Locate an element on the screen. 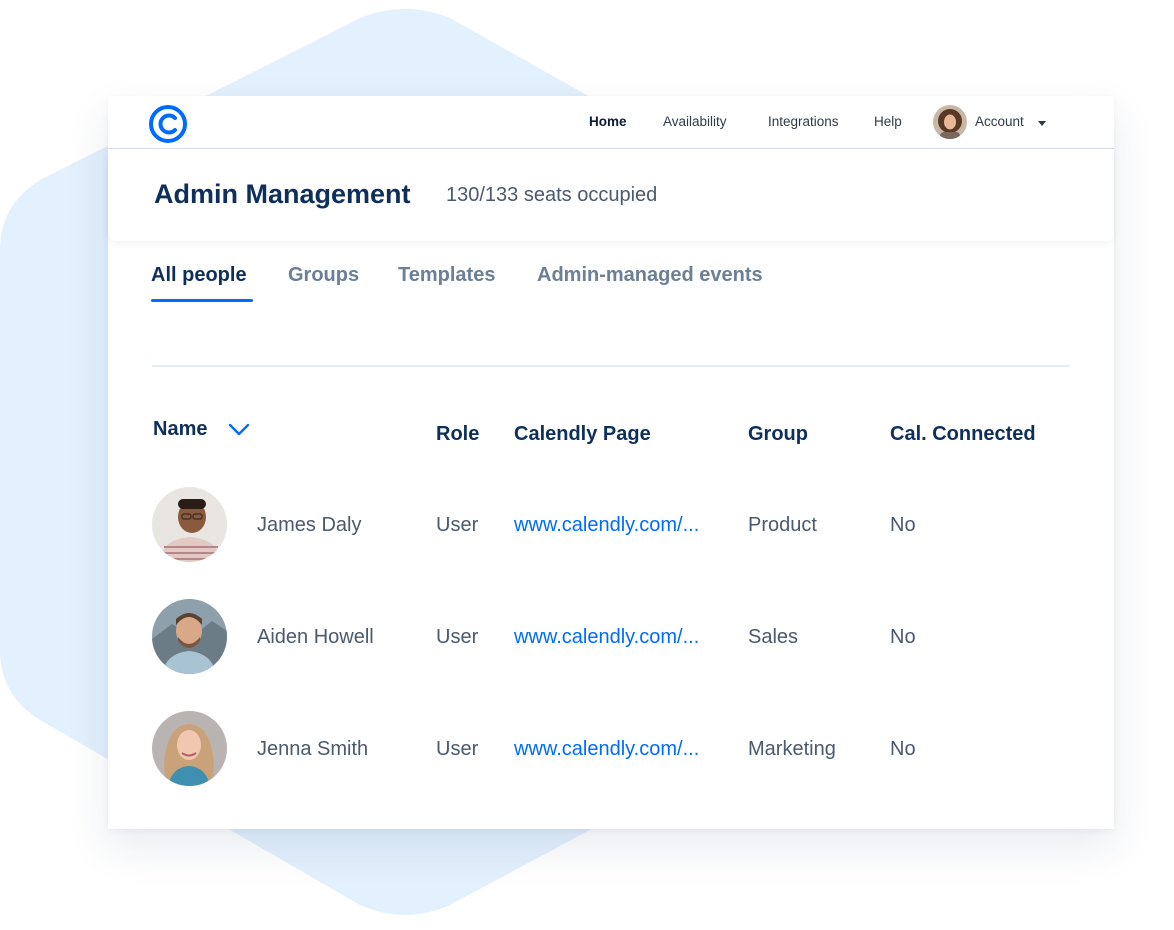 The width and height of the screenshot is (1174, 930). row-name: Aiden Howell is located at coordinates (315, 637).